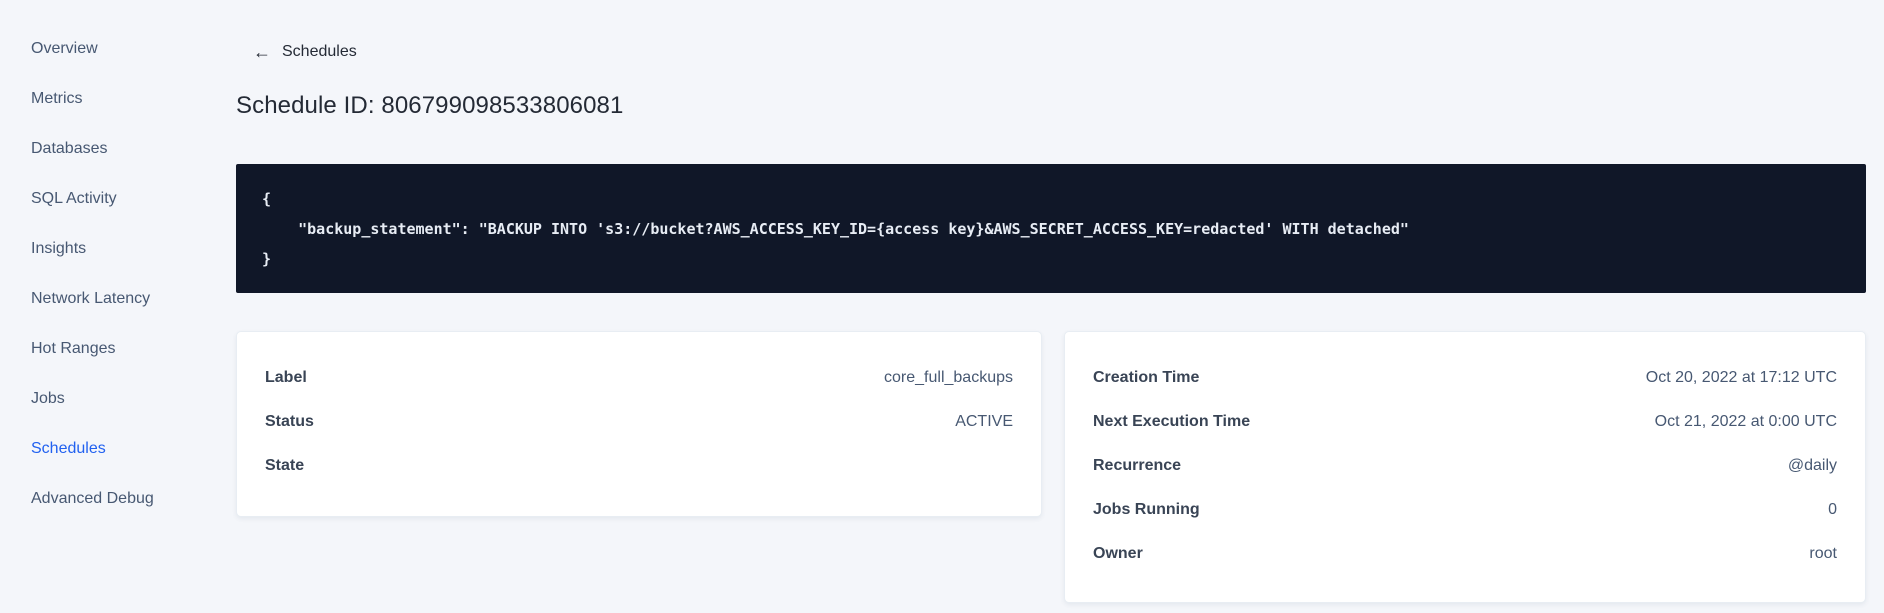 The image size is (1884, 613). Describe the element at coordinates (639, 466) in the screenshot. I see `detail-row: State` at that location.